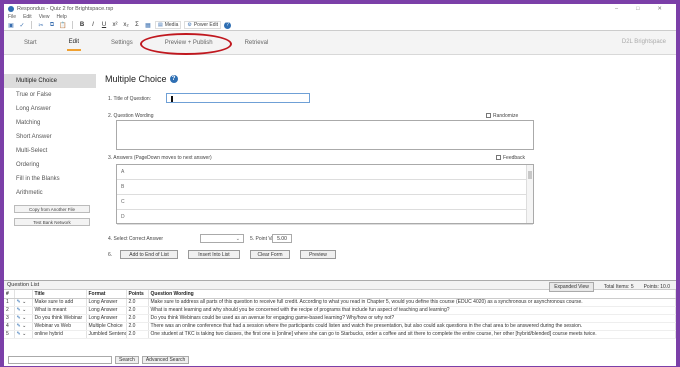 Image resolution: width=680 pixels, height=367 pixels. I want to click on media-icon: ▤, so click(160, 25).